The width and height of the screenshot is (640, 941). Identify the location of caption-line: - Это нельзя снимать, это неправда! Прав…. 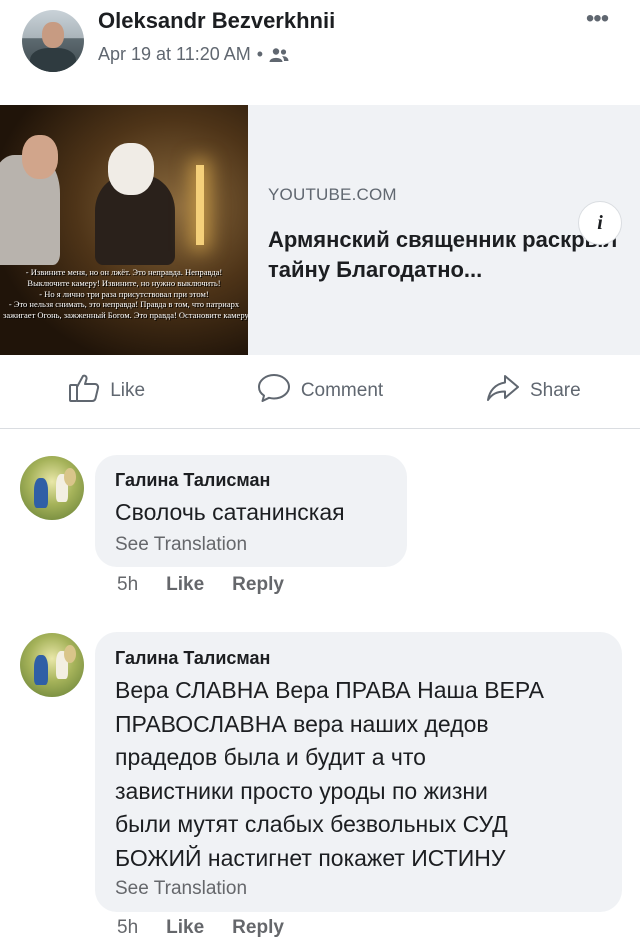
(124, 304).